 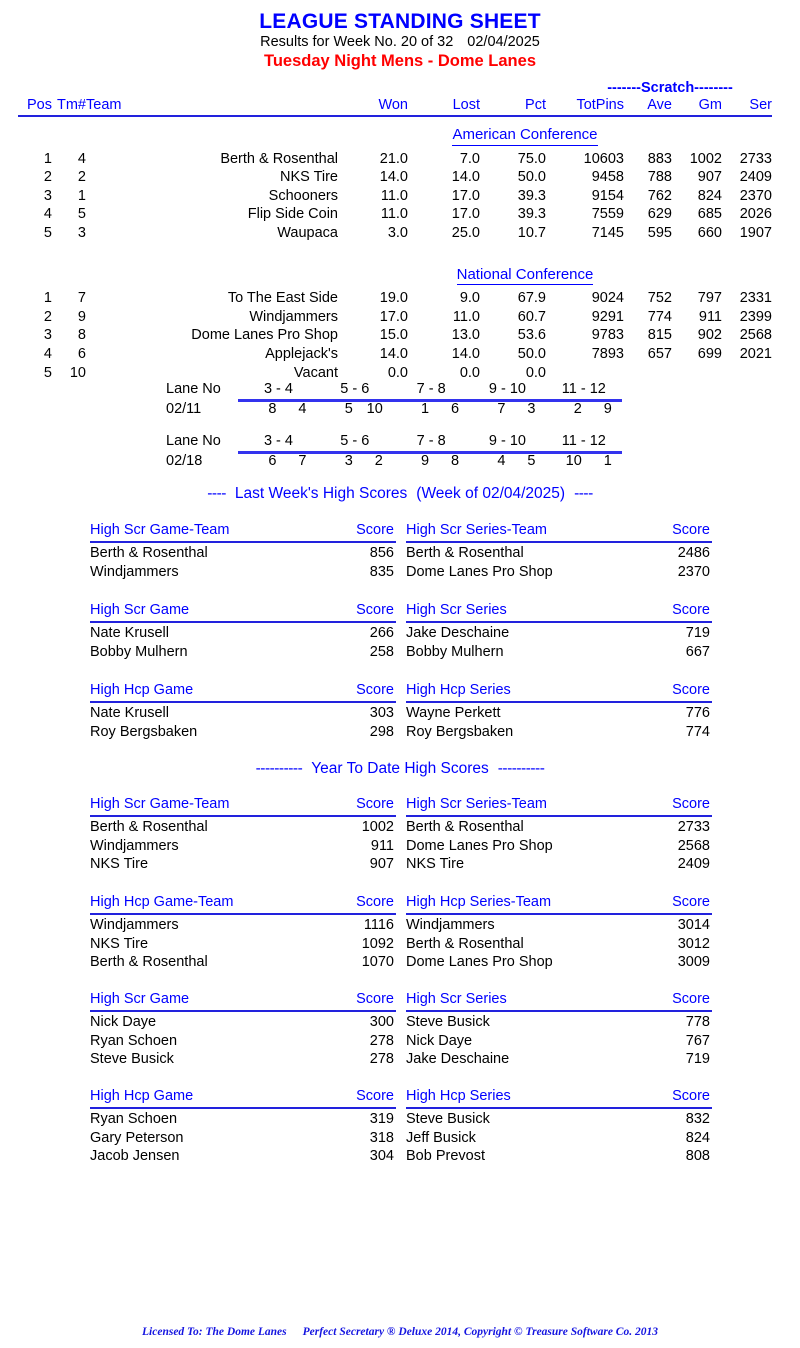 What do you see at coordinates (394, 214) in the screenshot?
I see `cell-won: 11.0` at bounding box center [394, 214].